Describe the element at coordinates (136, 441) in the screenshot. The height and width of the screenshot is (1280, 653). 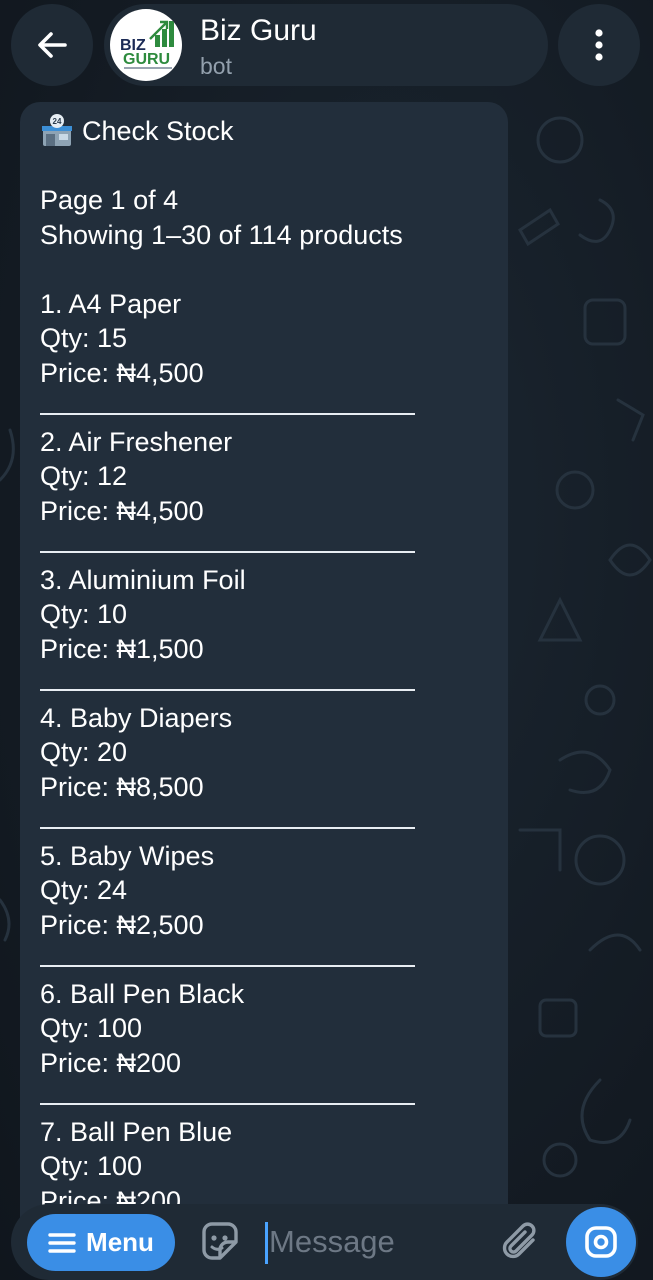
I see `product-name: 2. Air Freshener` at that location.